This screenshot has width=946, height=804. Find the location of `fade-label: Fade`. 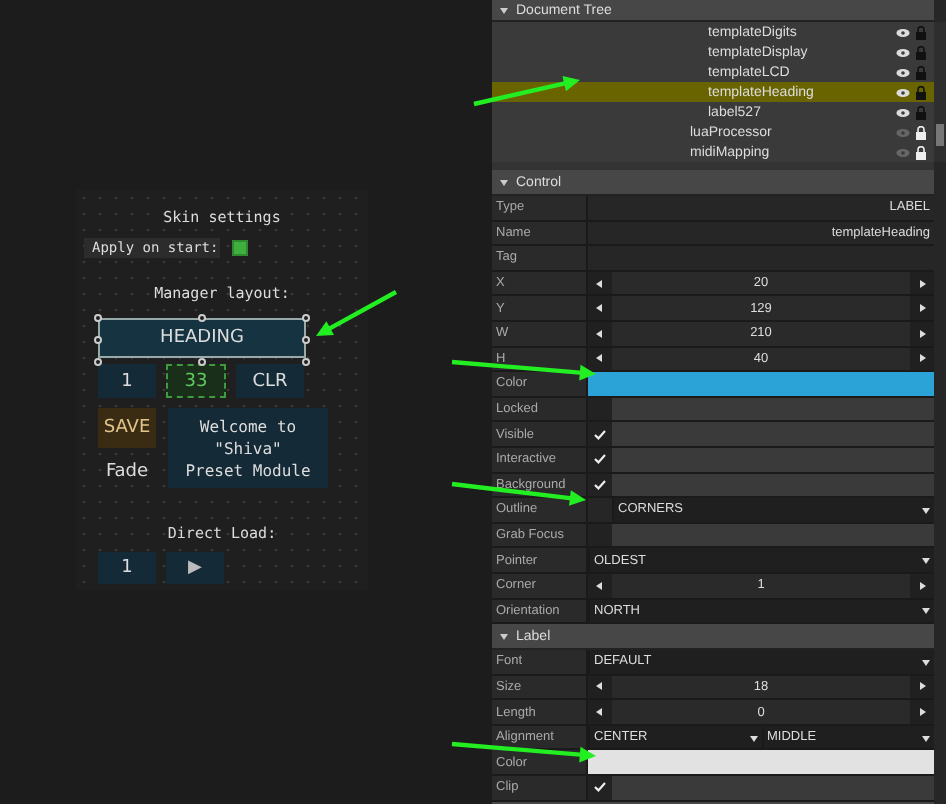

fade-label: Fade is located at coordinates (127, 472).